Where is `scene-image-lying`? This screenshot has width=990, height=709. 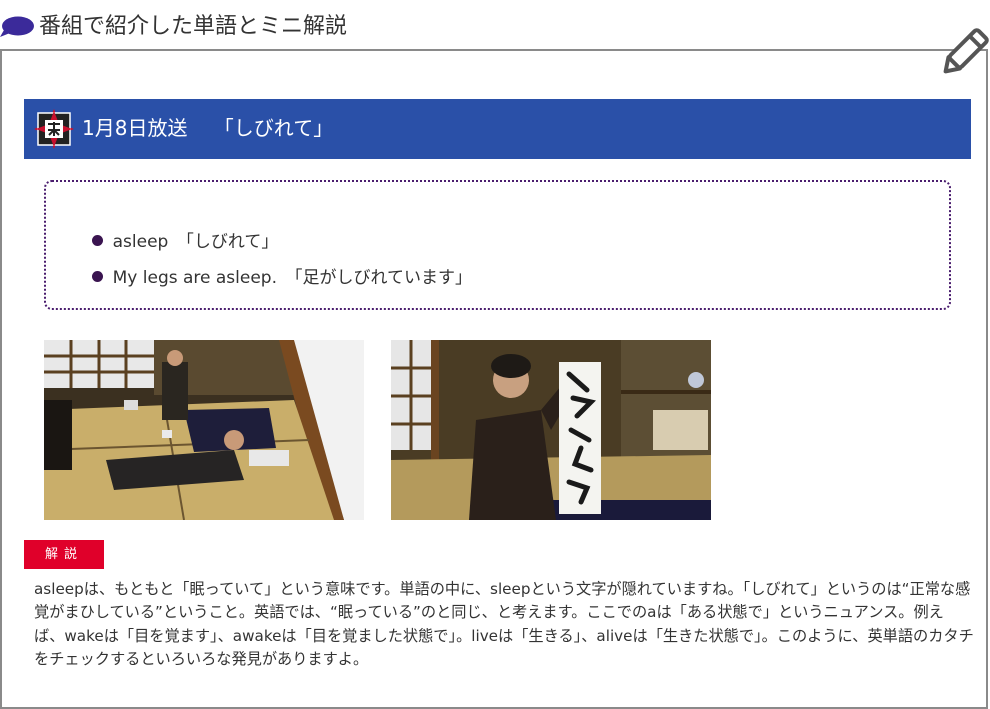
scene-image-lying is located at coordinates (204, 430).